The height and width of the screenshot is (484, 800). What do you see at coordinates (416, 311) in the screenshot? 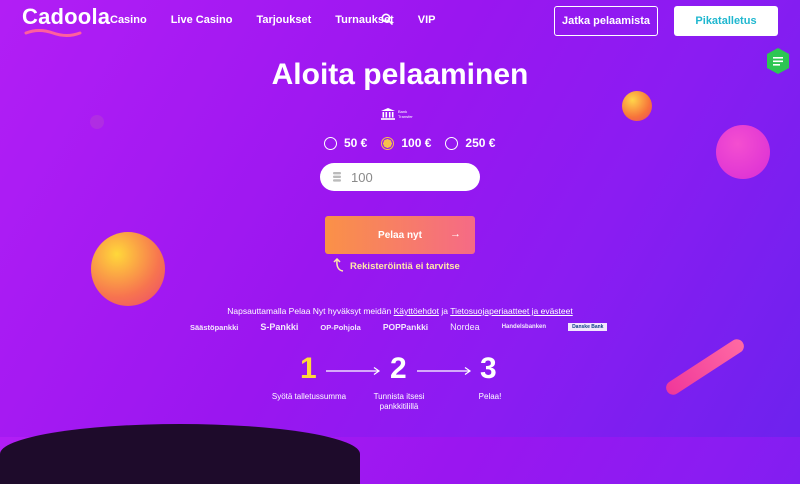
I see `terms-link: Käyttöehdot` at bounding box center [416, 311].